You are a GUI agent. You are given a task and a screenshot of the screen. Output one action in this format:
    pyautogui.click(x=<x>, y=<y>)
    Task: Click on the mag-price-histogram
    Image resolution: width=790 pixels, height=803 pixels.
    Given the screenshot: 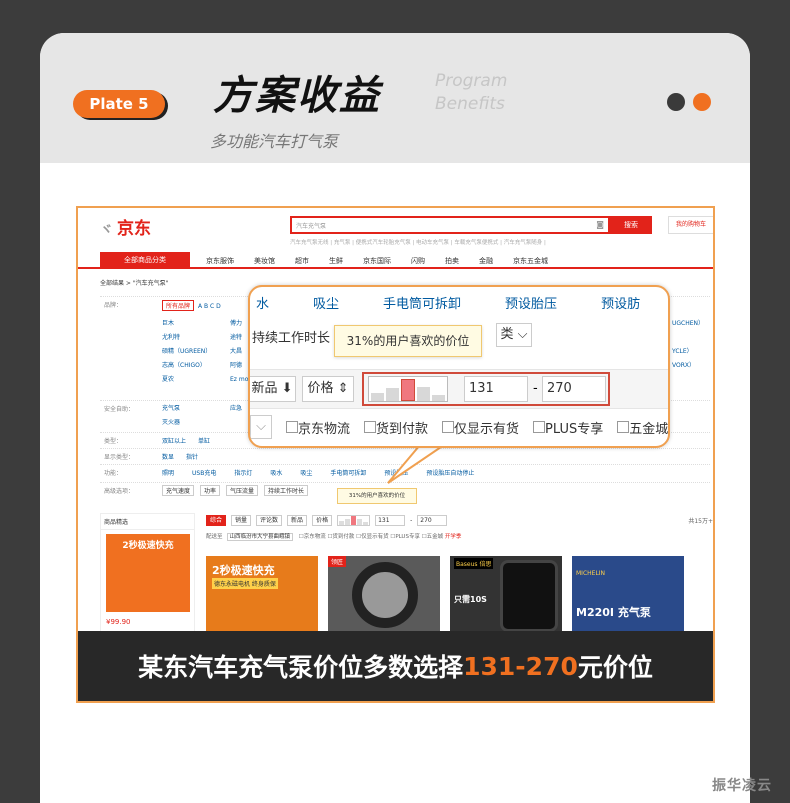 What is the action you would take?
    pyautogui.click(x=408, y=389)
    